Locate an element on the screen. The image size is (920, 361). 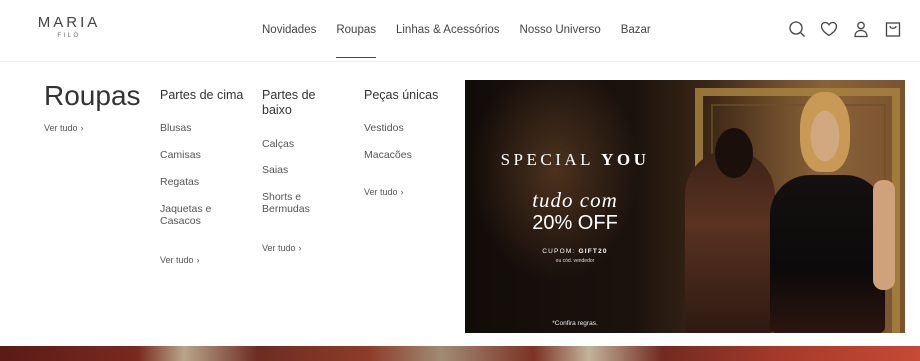
menu-item-vestidos: Vestidos is located at coordinates (384, 128).